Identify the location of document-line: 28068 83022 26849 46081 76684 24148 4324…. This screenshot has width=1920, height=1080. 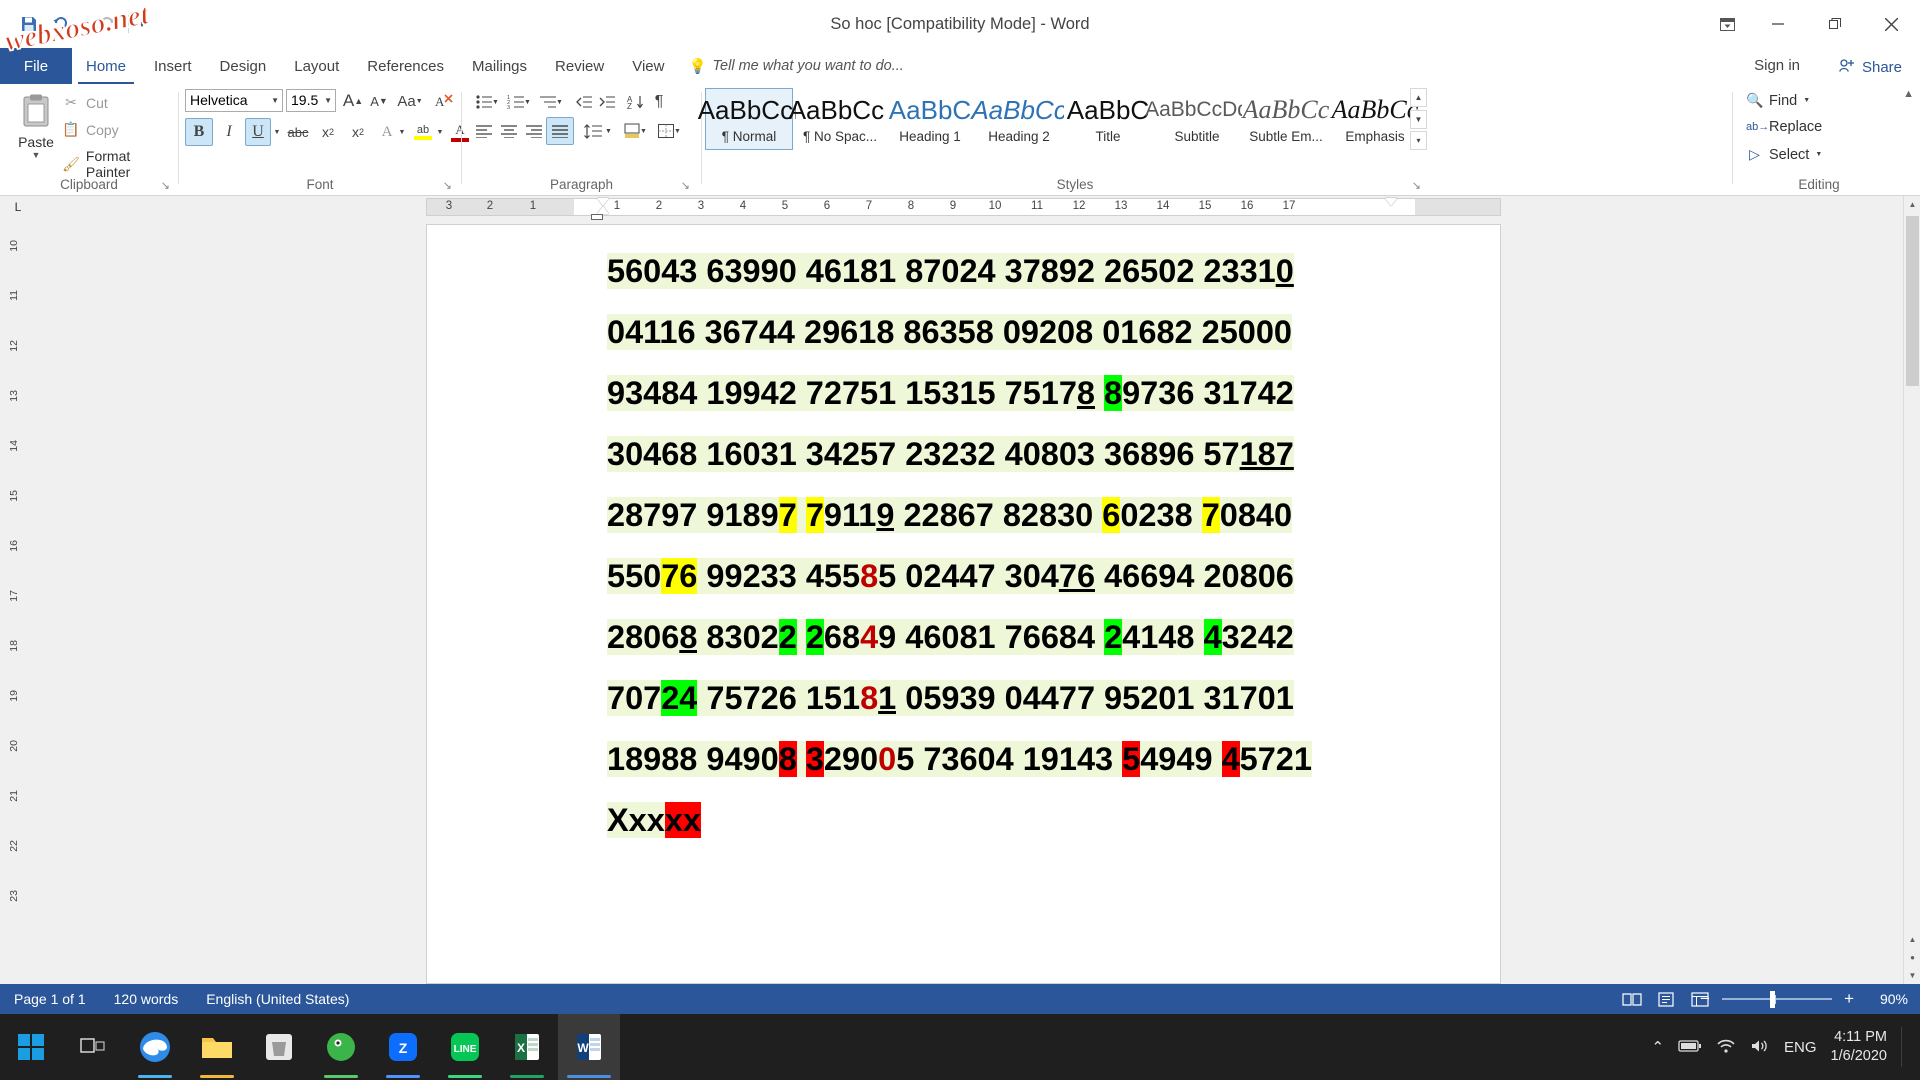
(1022, 637).